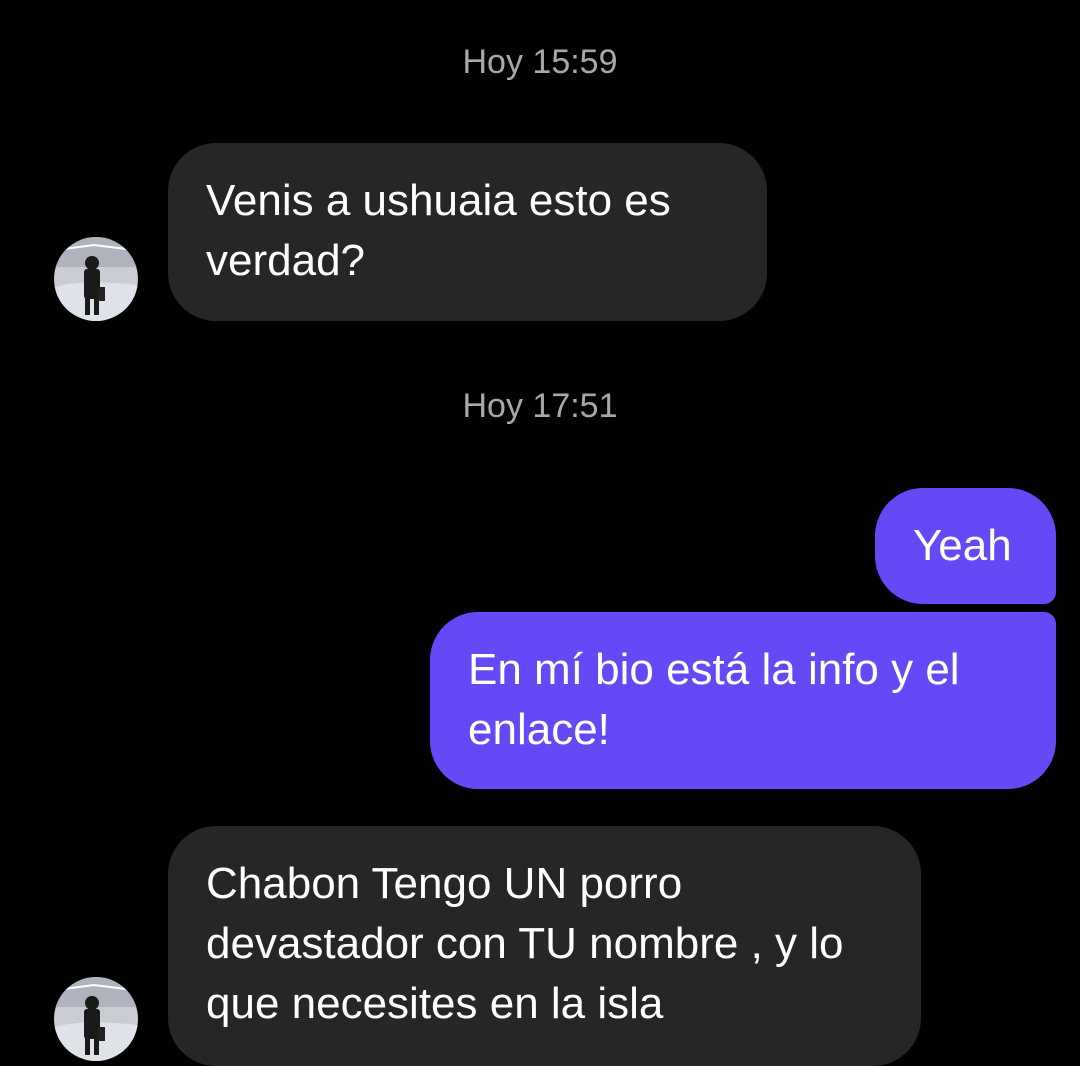  I want to click on timestamp-1: Hoy 15:59, so click(540, 62).